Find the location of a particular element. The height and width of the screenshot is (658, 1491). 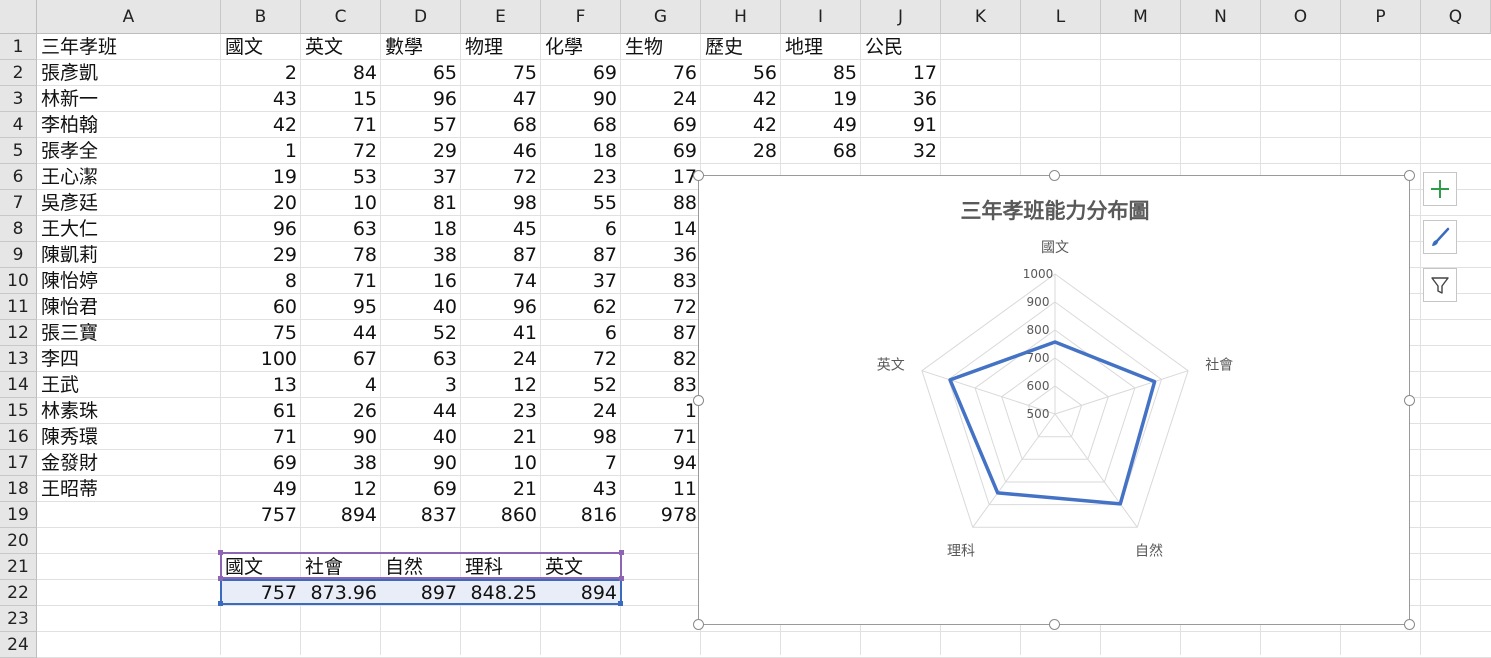

header-cell: 英文 is located at coordinates (341, 47).